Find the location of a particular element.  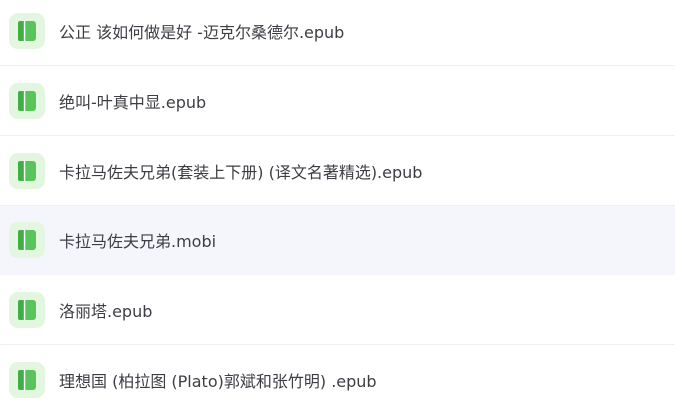

file-name: 绝叫-叶真中显.epub is located at coordinates (133, 102).